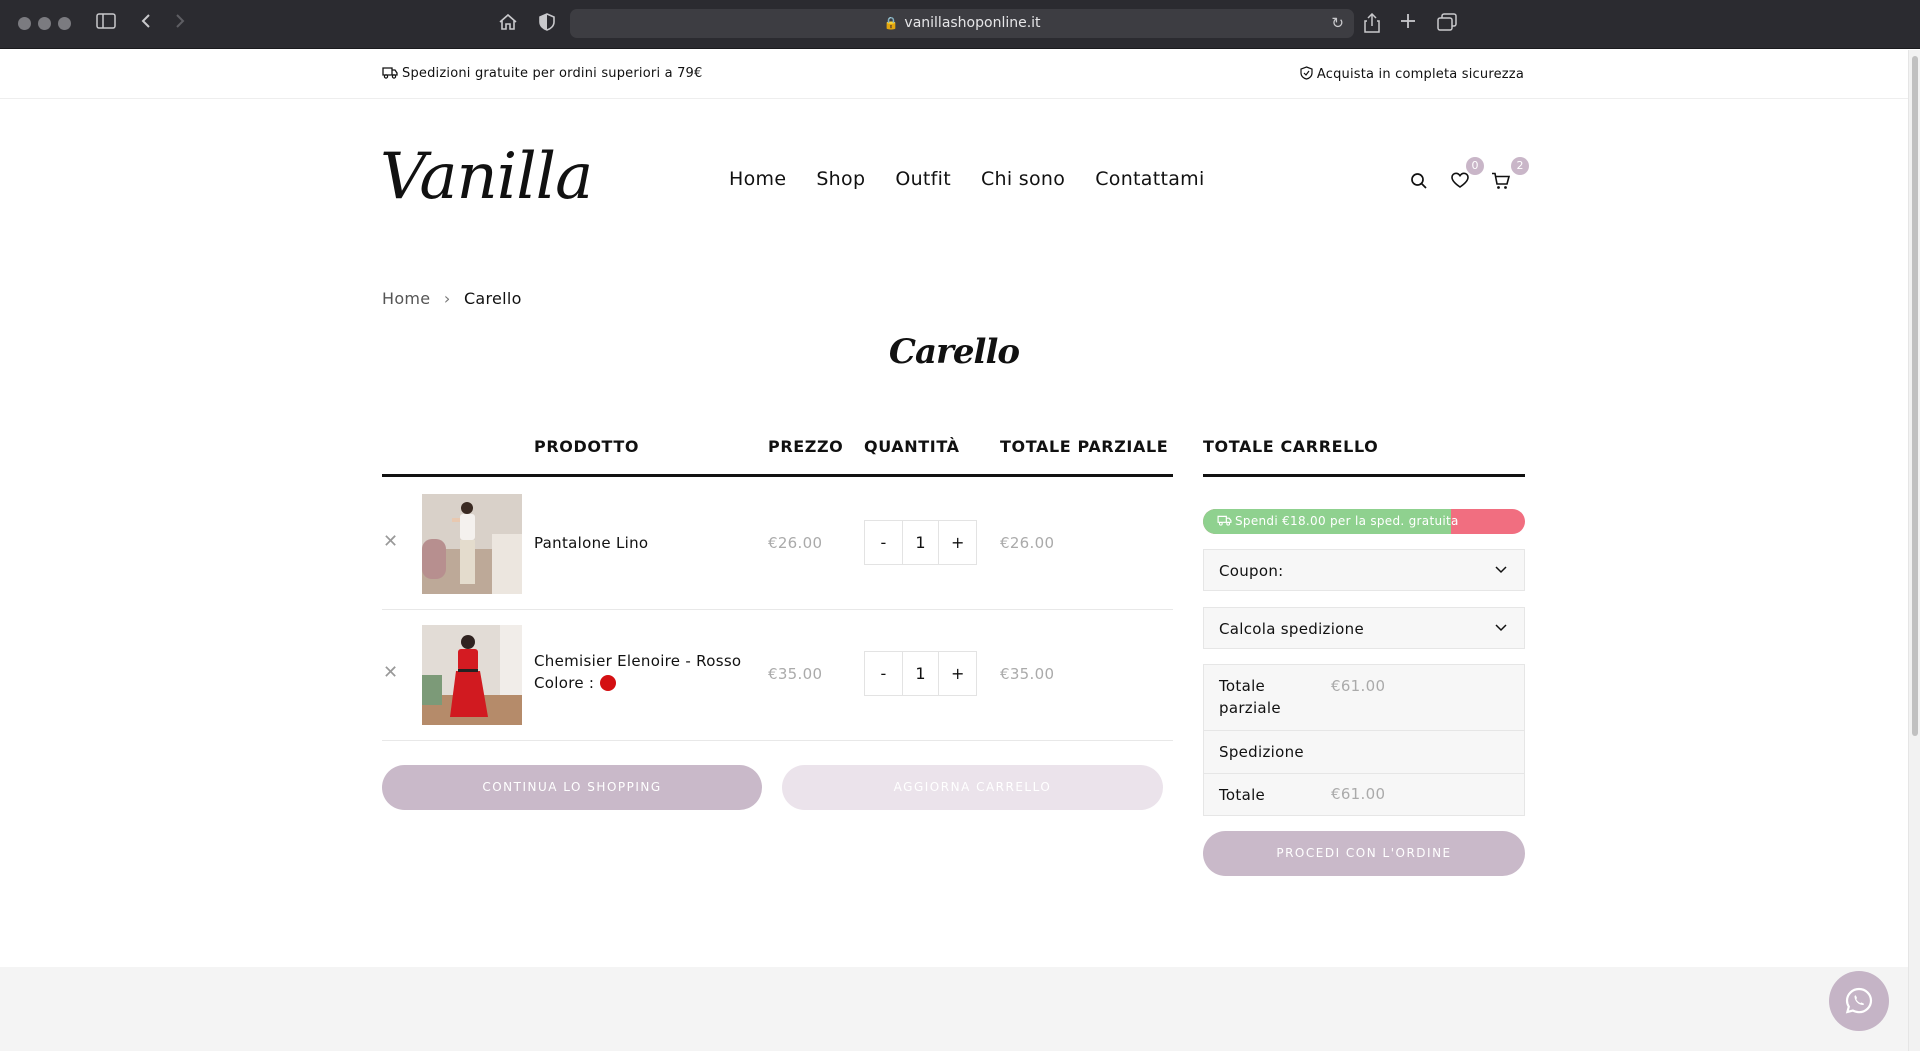  I want to click on product-color-attr: Colore :, so click(575, 683).